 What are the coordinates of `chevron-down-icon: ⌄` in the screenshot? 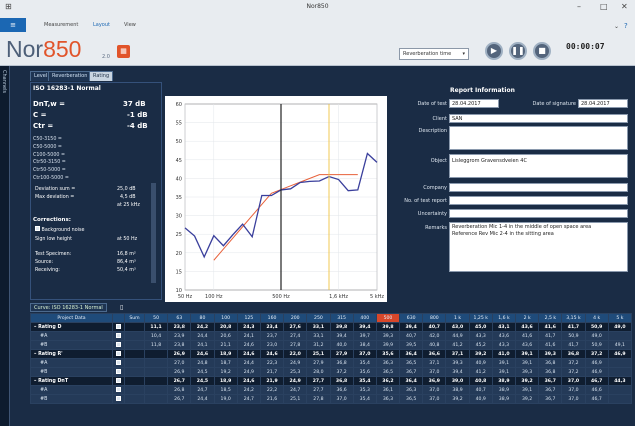 It's located at (616, 27).